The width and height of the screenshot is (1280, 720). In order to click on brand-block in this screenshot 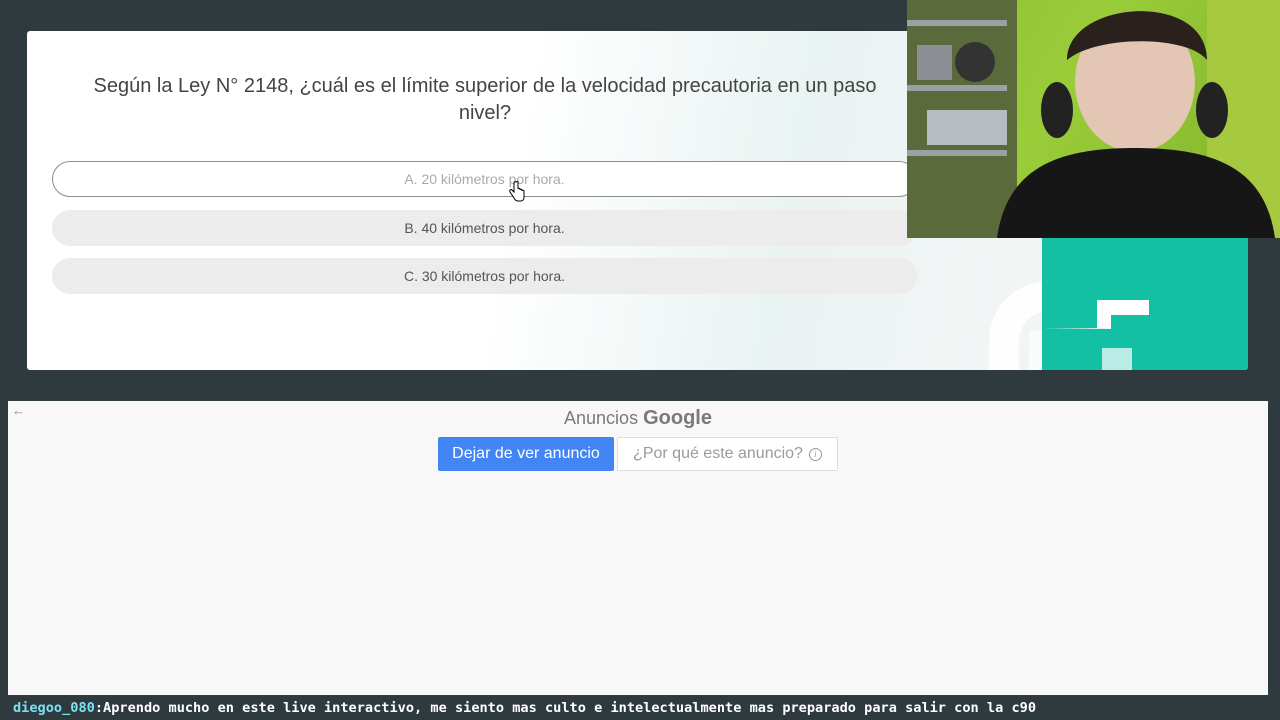, I will do `click(1145, 304)`.